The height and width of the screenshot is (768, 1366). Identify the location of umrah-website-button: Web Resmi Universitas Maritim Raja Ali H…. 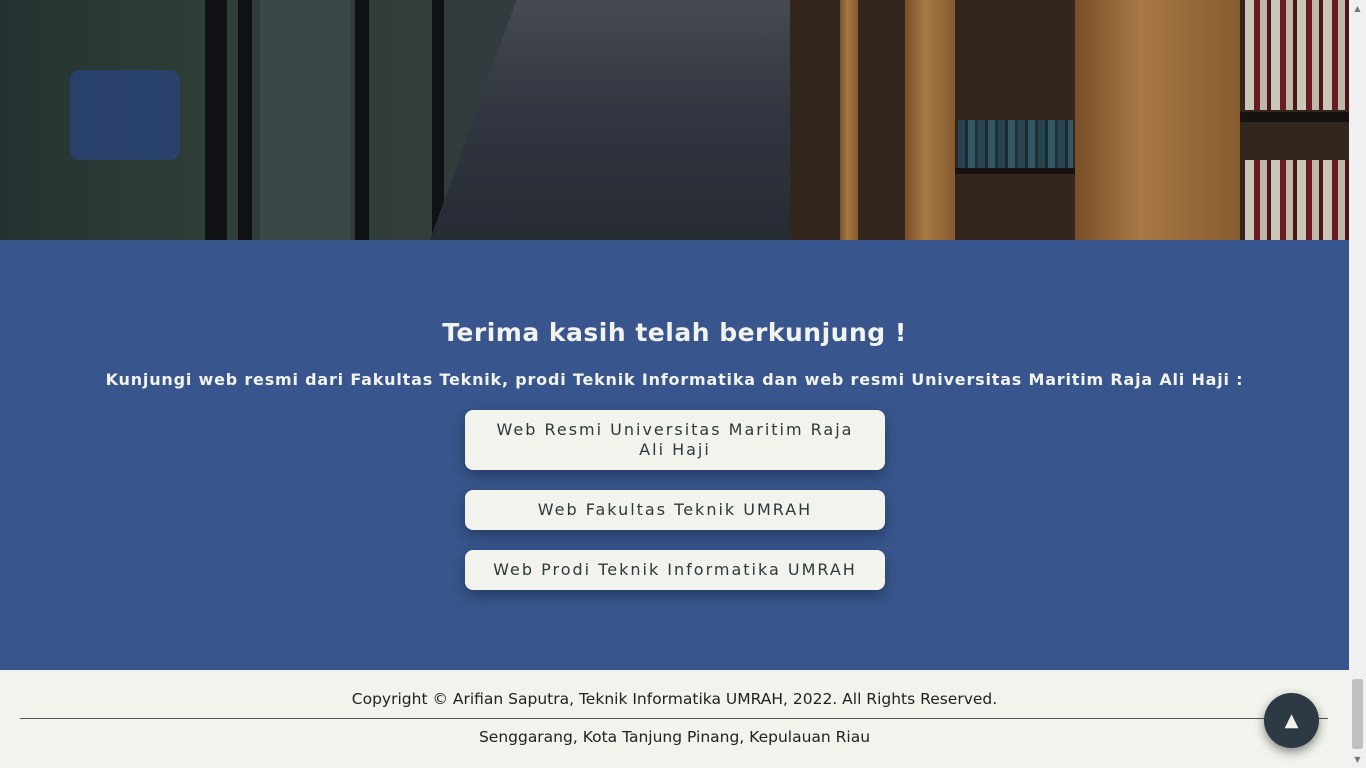
(675, 440).